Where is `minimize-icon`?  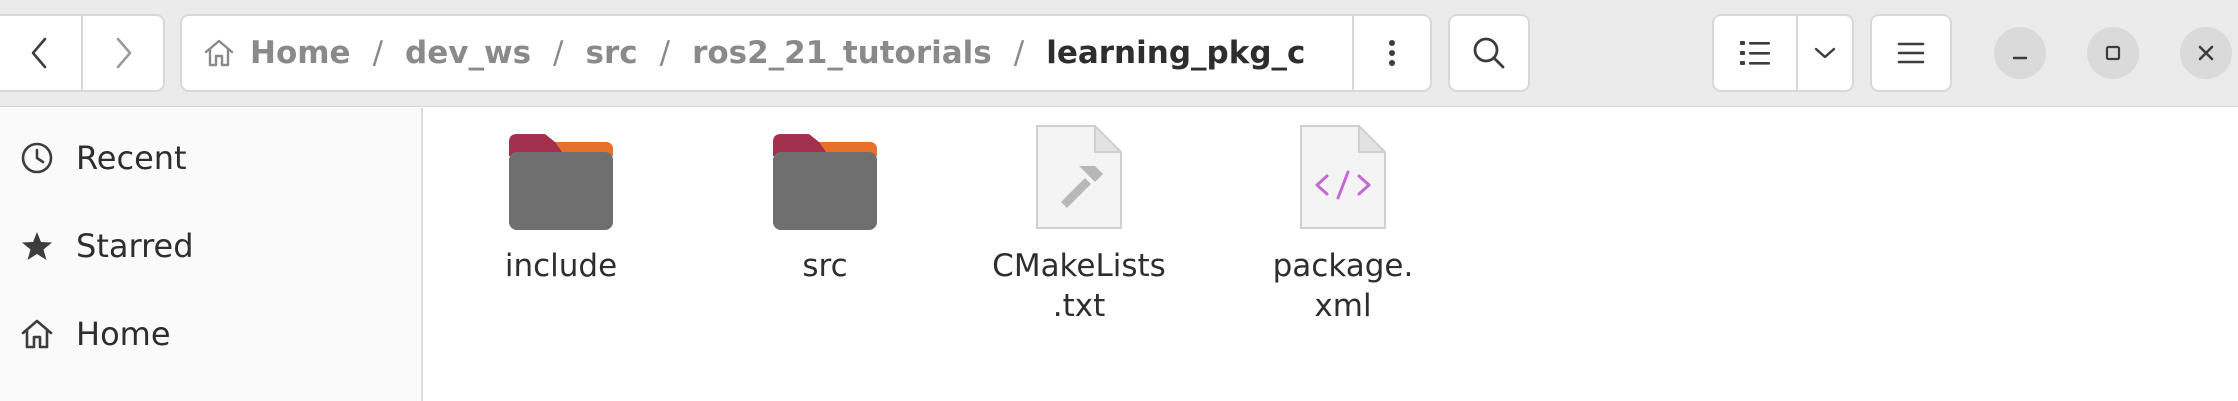
minimize-icon is located at coordinates (2020, 58).